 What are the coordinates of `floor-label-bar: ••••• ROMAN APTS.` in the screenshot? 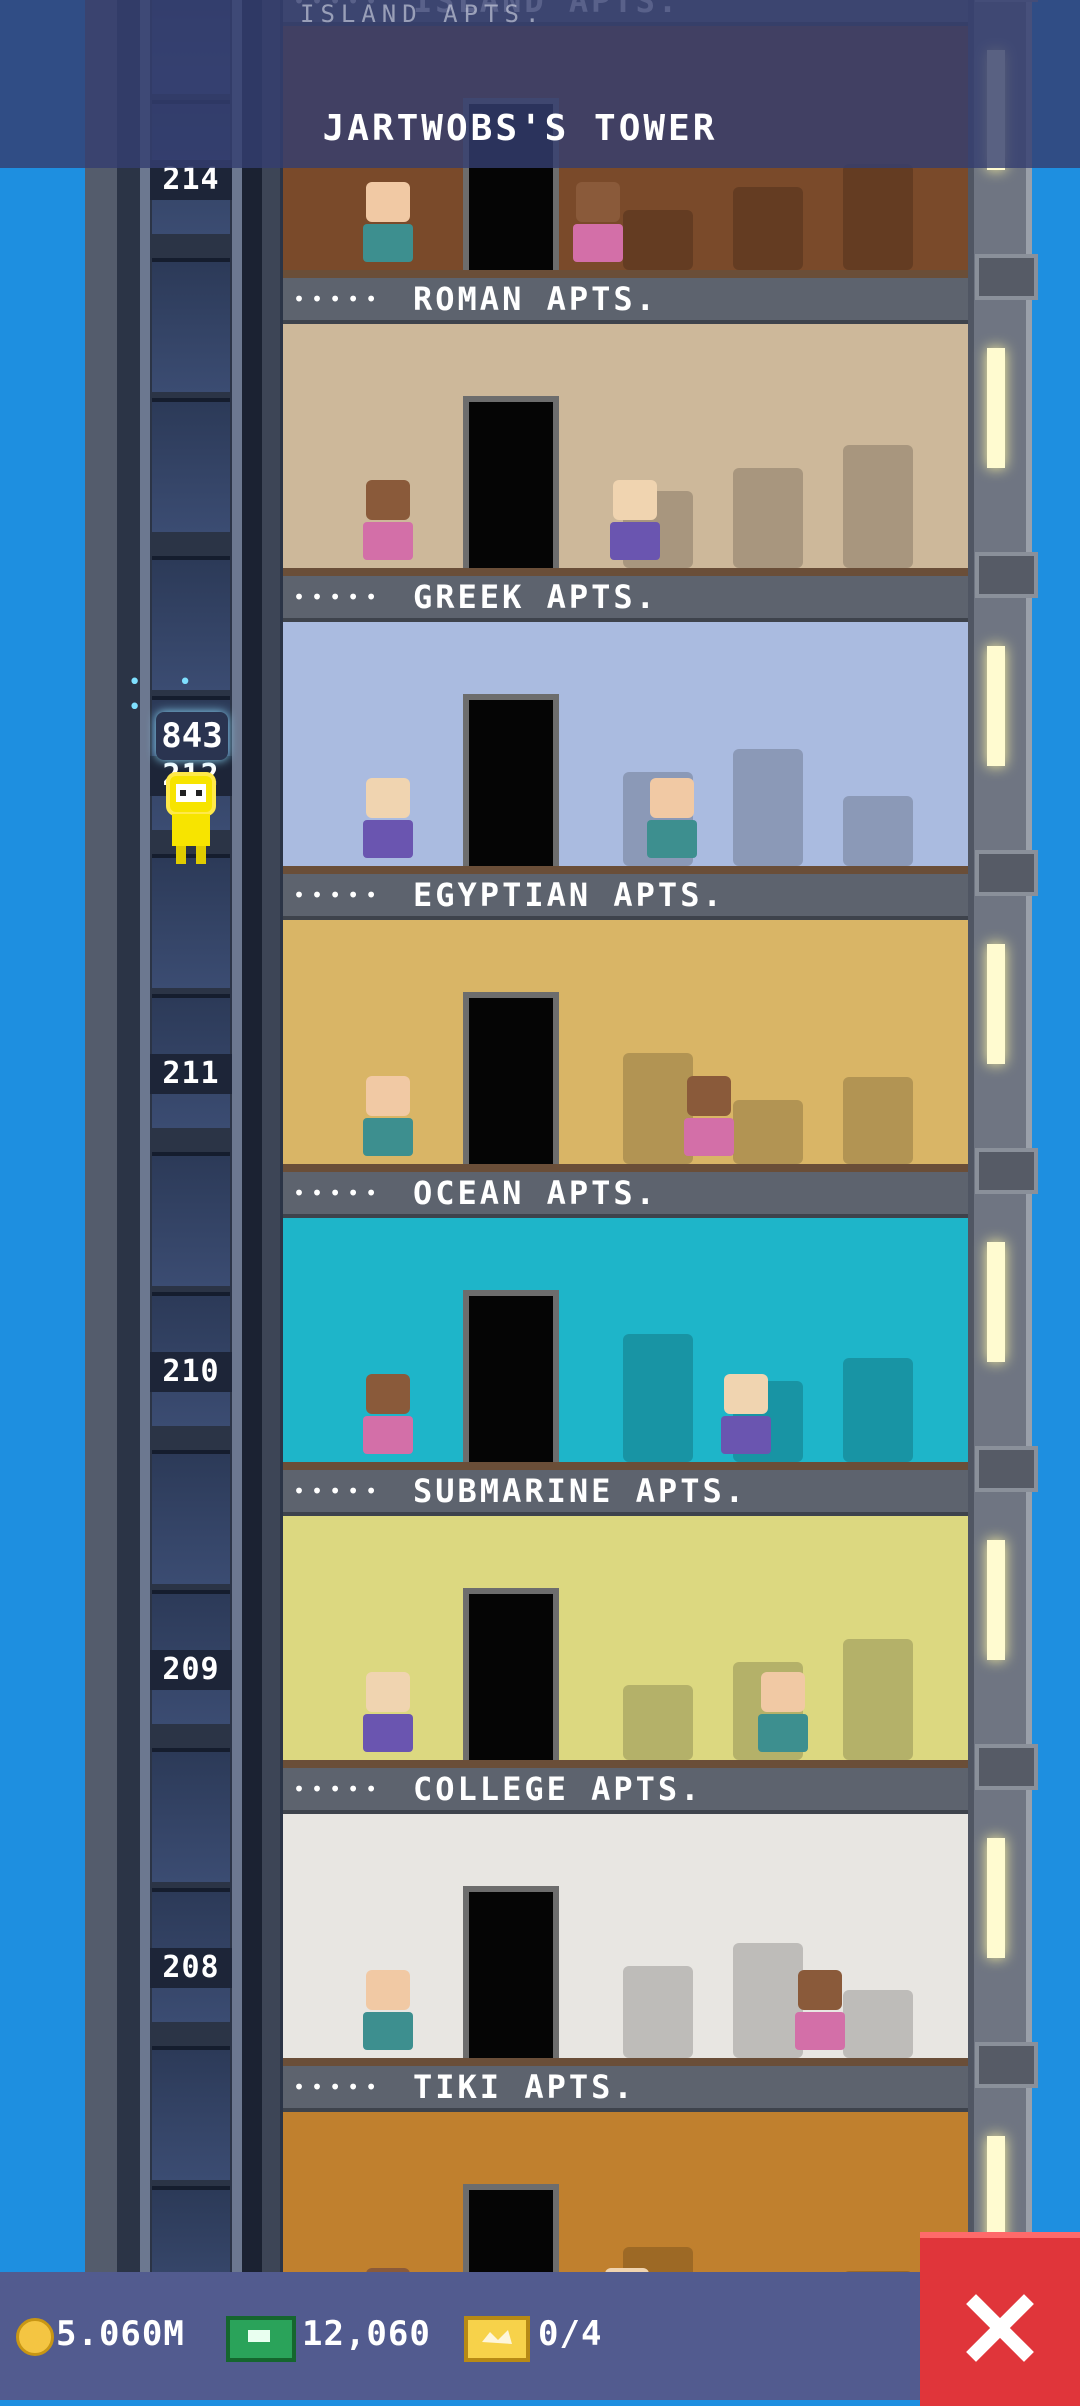 It's located at (625, 301).